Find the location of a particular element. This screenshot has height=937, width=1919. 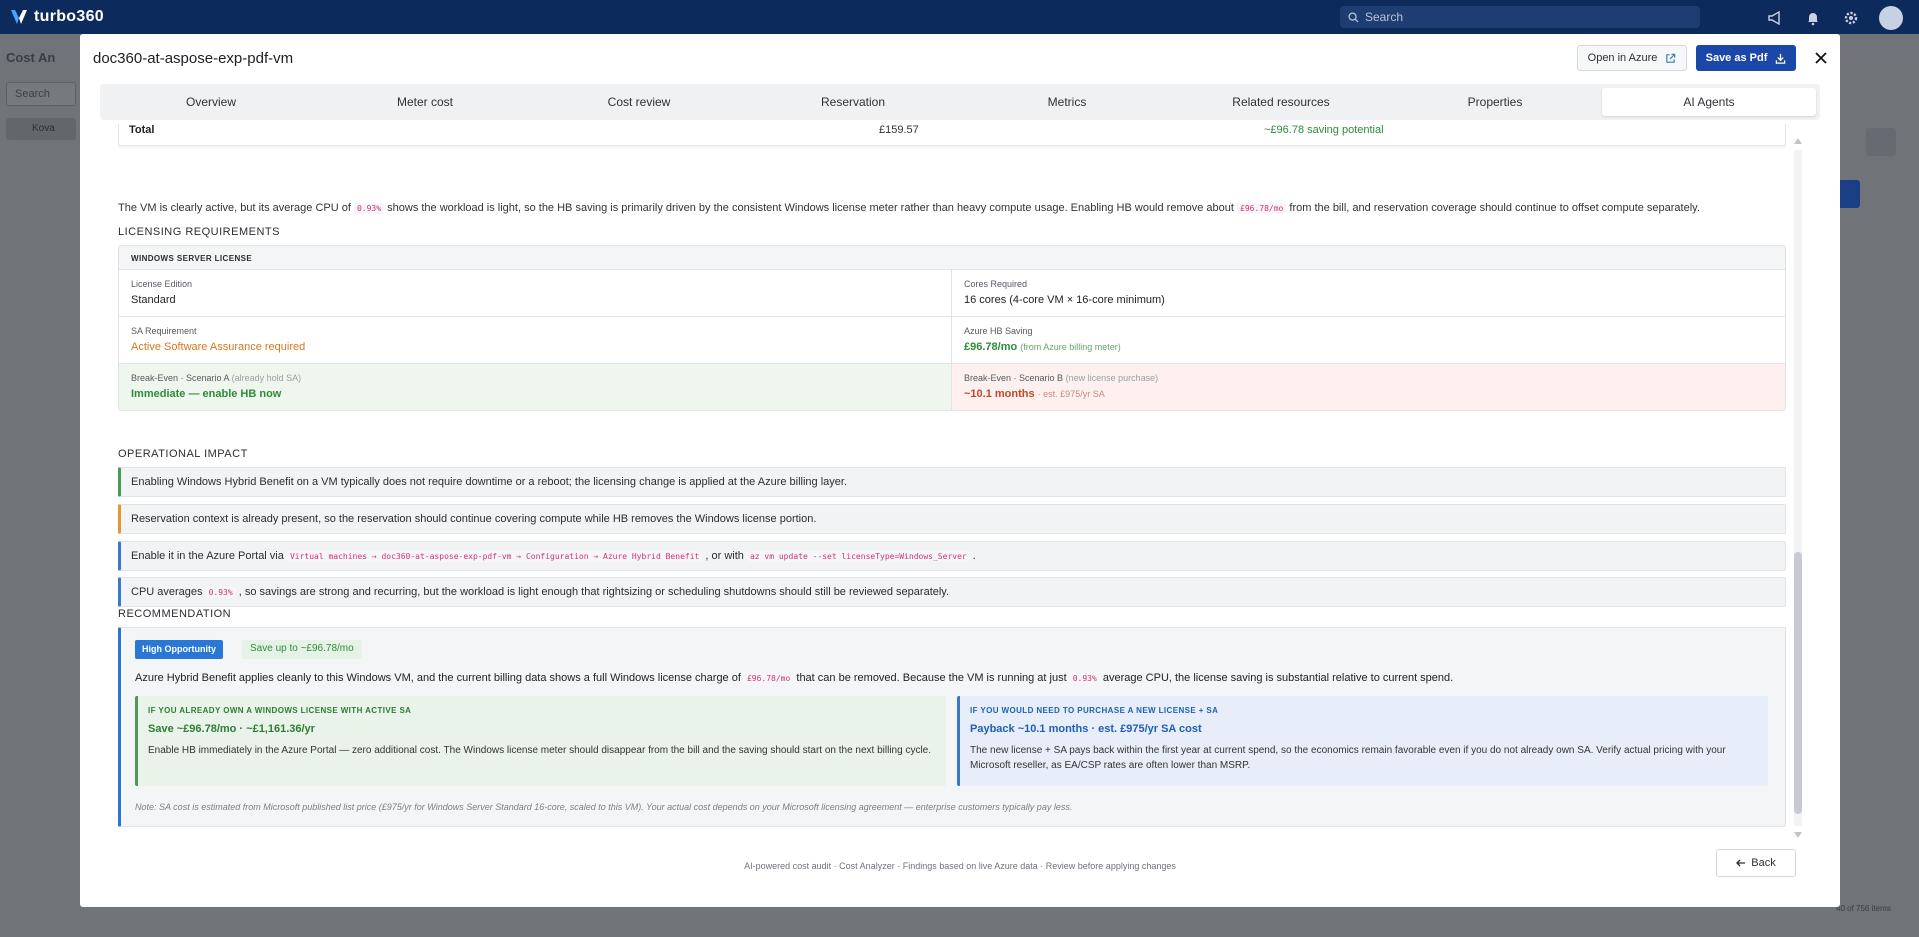

back-label: Back is located at coordinates (1763, 863).